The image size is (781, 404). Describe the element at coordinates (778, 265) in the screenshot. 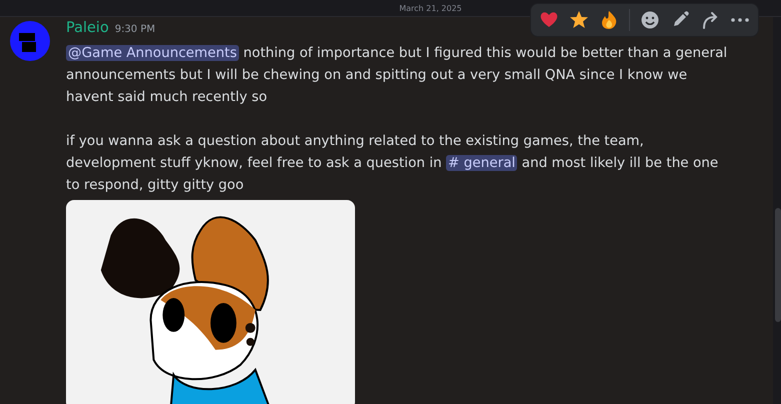

I see `scrollbar-thumb` at that location.